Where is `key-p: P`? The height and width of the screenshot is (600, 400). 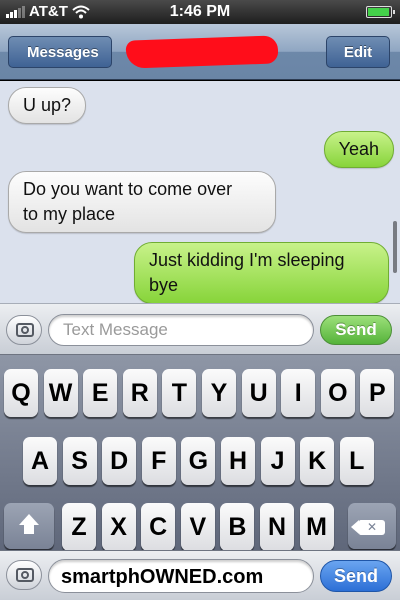
key-p: P is located at coordinates (377, 393).